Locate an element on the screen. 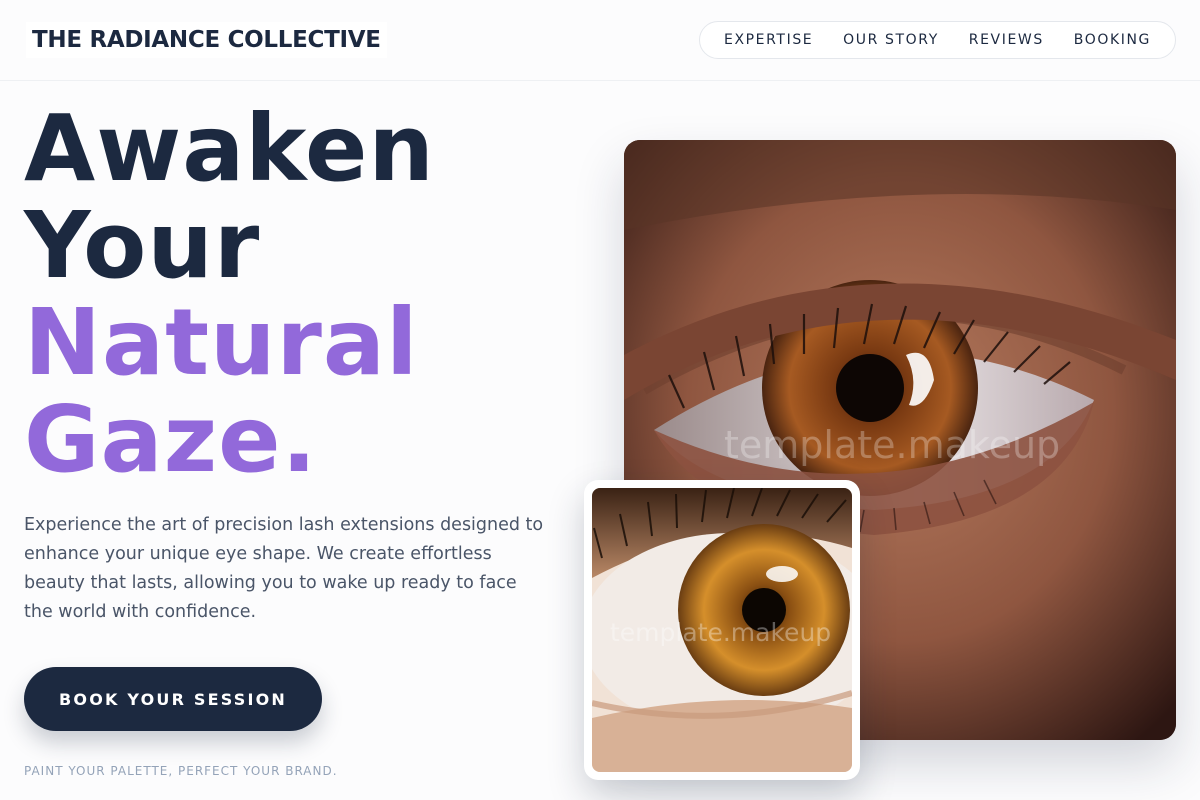  brand-logo: THE RADIANCE COLLECTIVE is located at coordinates (206, 40).